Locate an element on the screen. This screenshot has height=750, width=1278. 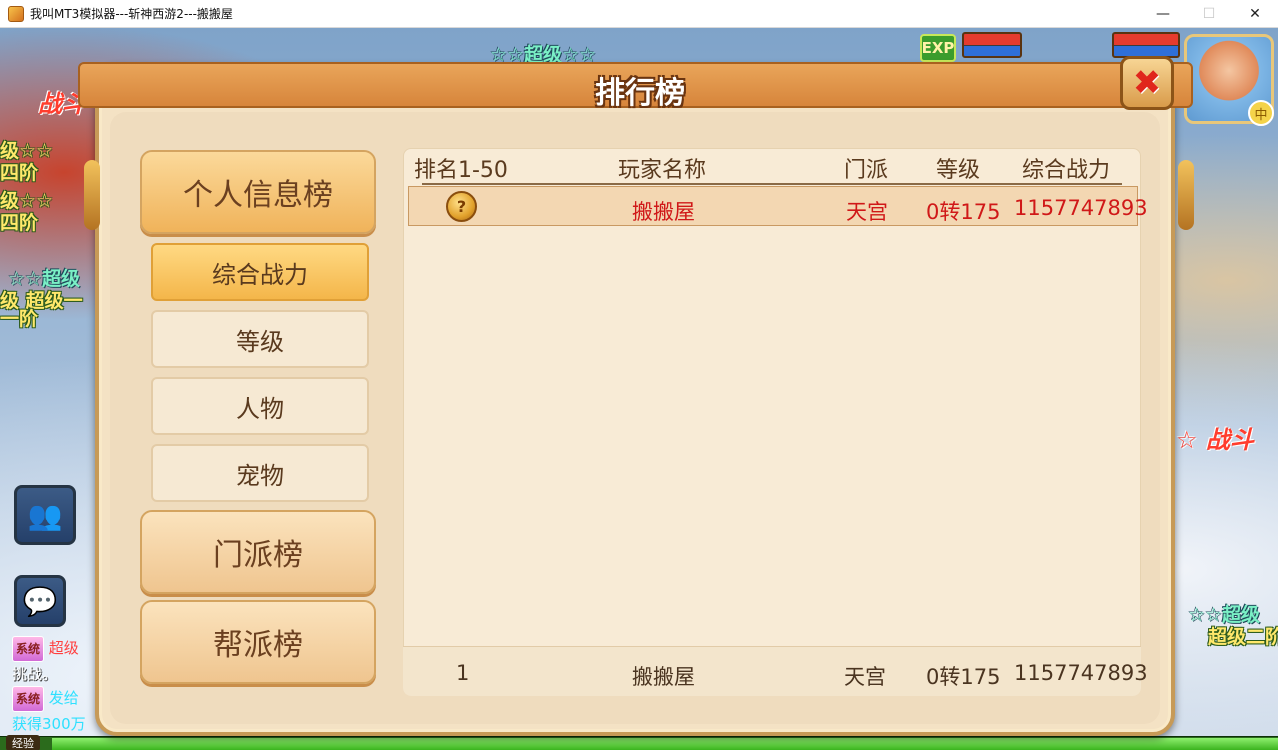
column-header-sect: 门派 is located at coordinates (866, 170).